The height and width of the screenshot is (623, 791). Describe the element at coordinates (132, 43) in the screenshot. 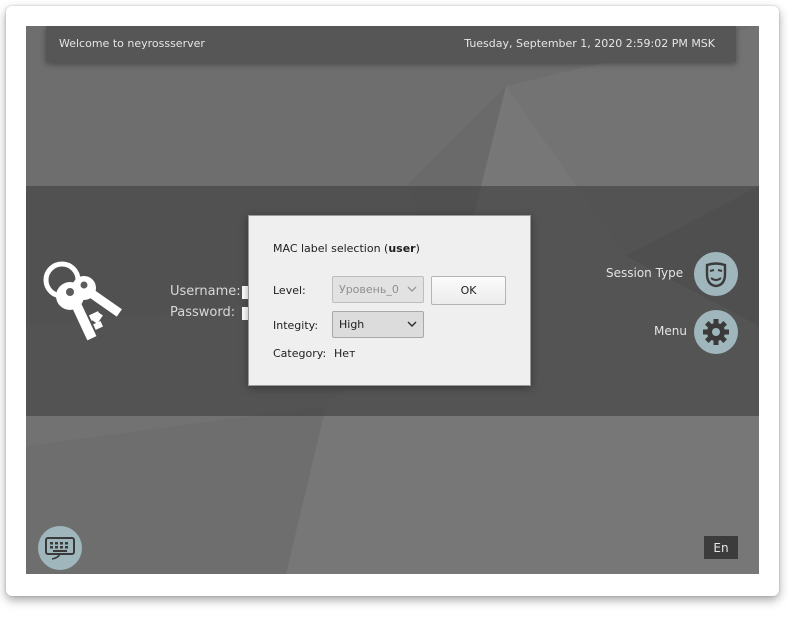

I see `welcome-text: Welcome to neyrossserver` at that location.